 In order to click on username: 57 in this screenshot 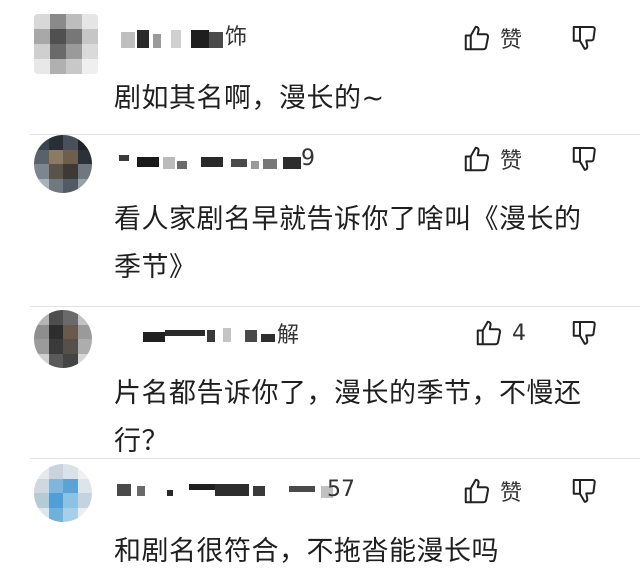, I will do `click(235, 491)`.